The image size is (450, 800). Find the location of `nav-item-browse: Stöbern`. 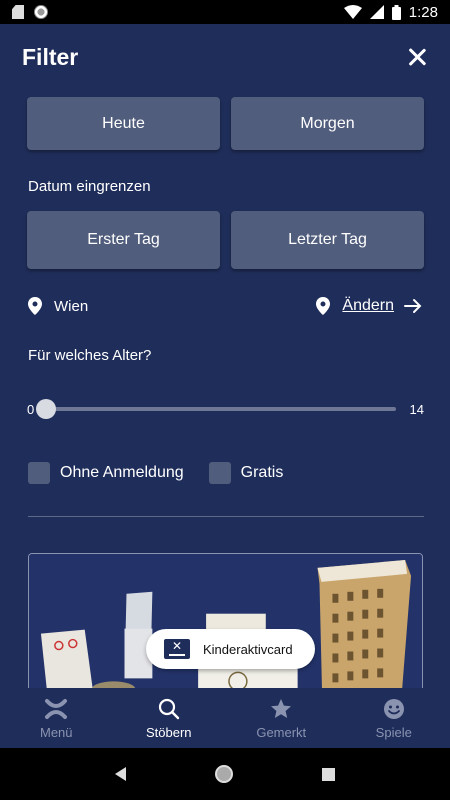

nav-item-browse: Stöbern is located at coordinates (169, 718).